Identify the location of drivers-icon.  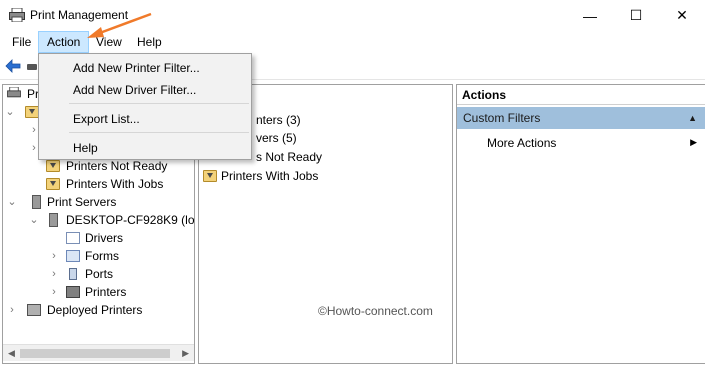
(73, 238).